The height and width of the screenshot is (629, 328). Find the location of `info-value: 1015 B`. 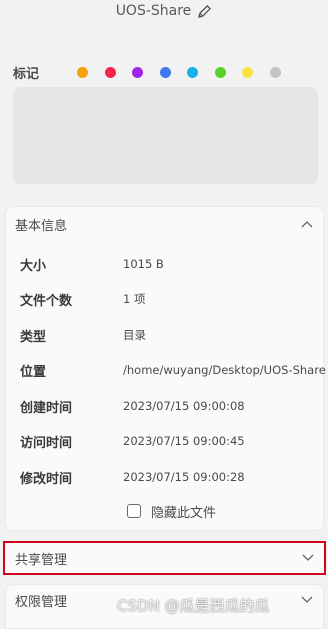

info-value: 1015 B is located at coordinates (143, 264).